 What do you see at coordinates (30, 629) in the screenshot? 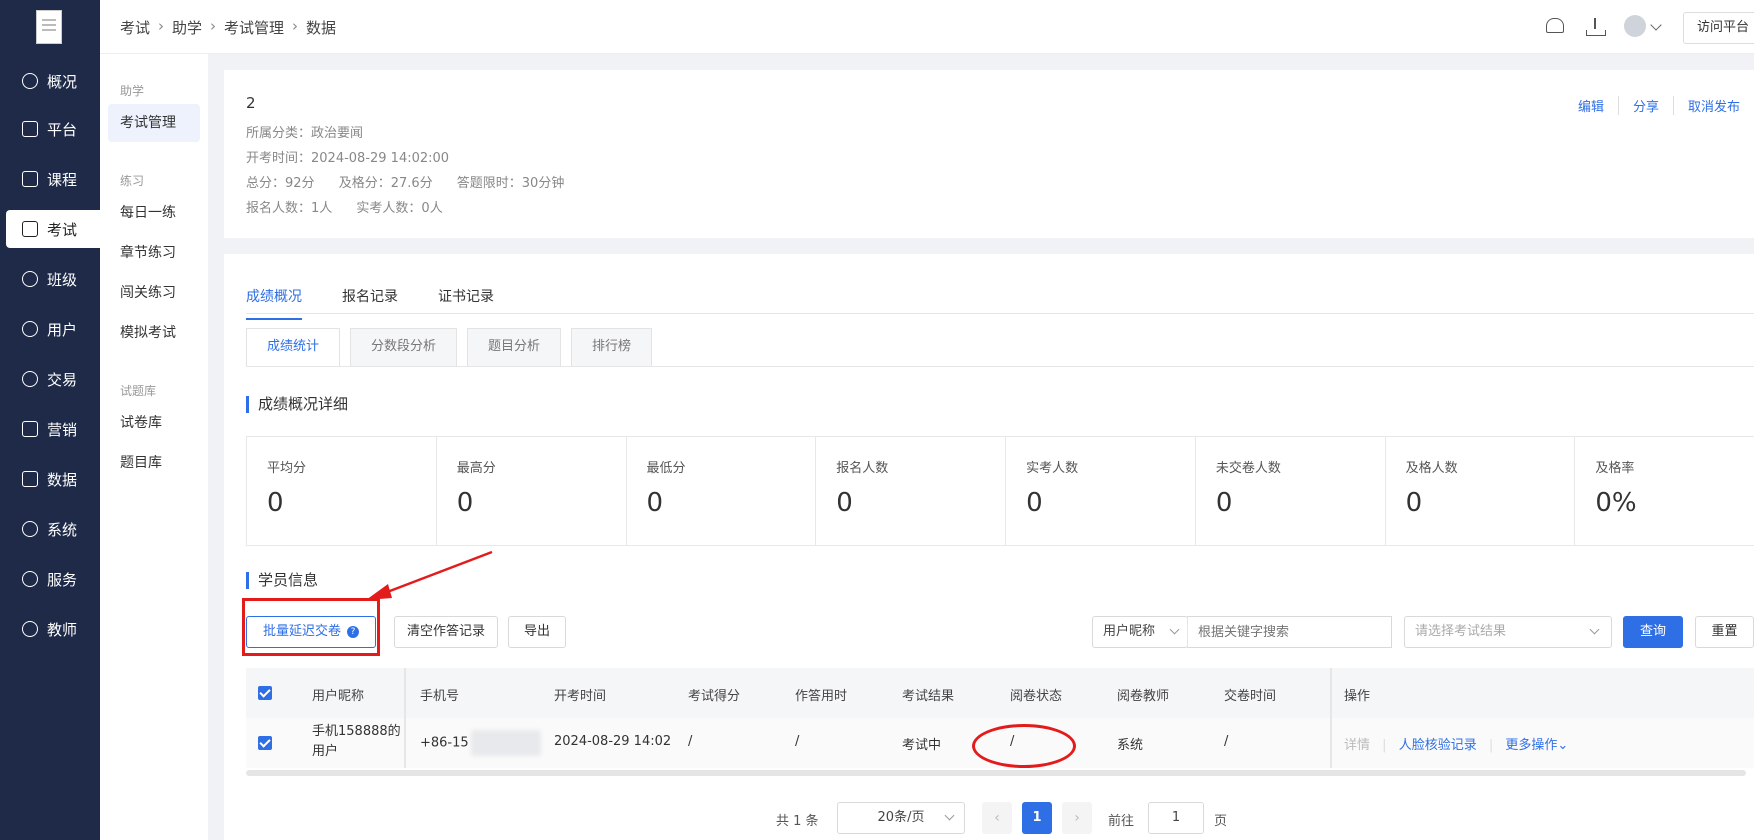
I see `teacher-icon` at bounding box center [30, 629].